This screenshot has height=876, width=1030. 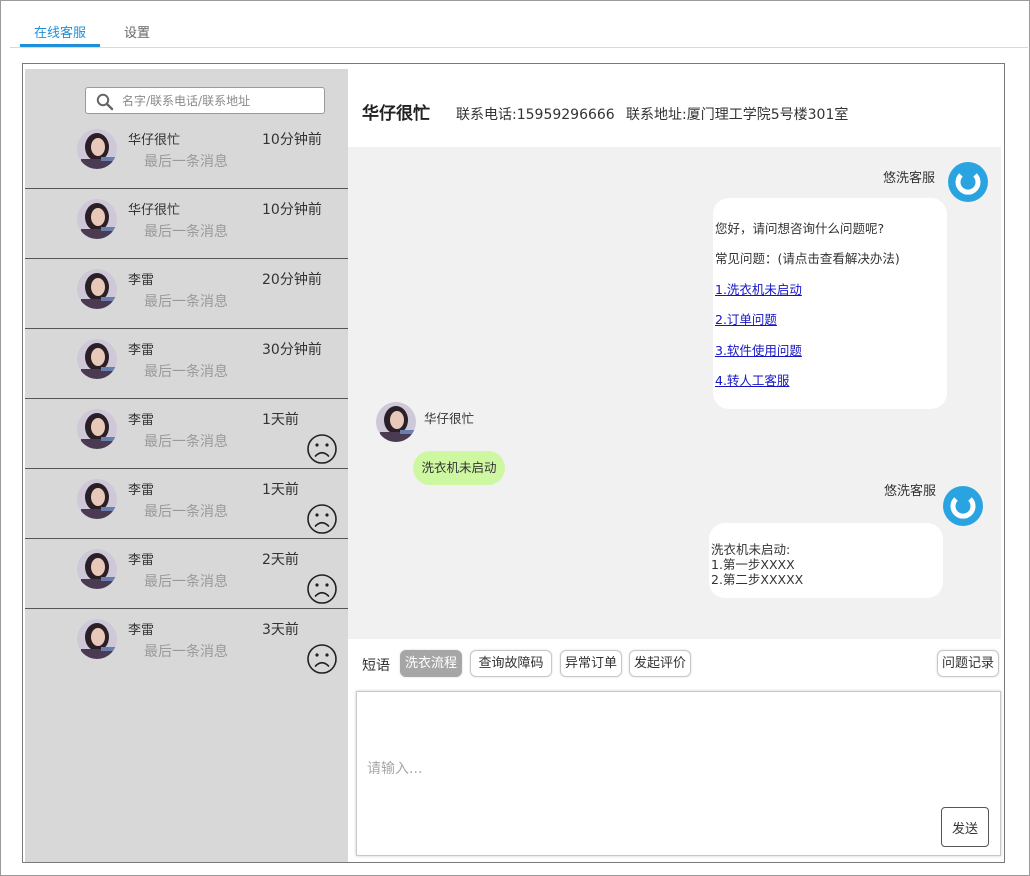 What do you see at coordinates (376, 666) in the screenshot?
I see `phrases-label: 短语` at bounding box center [376, 666].